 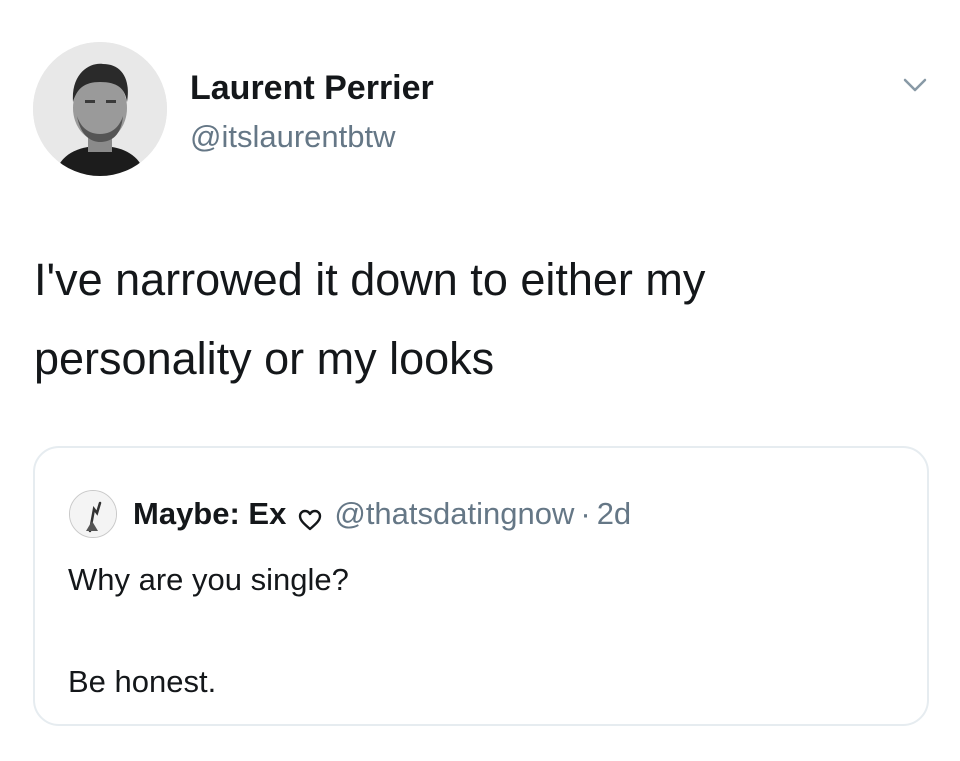 What do you see at coordinates (310, 517) in the screenshot?
I see `heart-outline-icon` at bounding box center [310, 517].